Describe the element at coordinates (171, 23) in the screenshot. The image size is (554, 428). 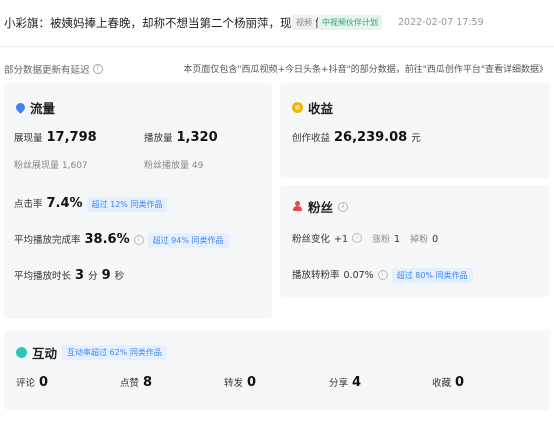
I see `article-title: 小彩旗：被姨妈捧上春晚，却称不想当第二个杨丽萍，现状如何？` at that location.